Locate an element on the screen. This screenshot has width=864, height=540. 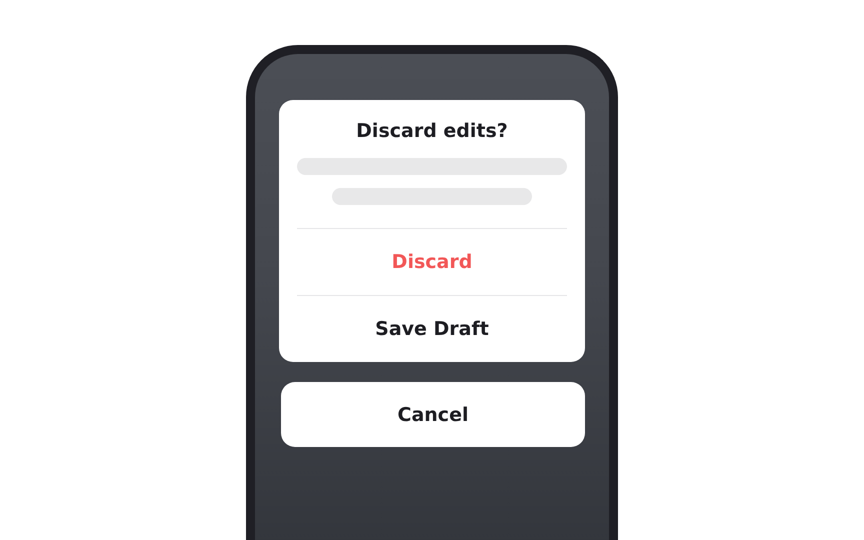
dialog-title: Discard edits? is located at coordinates (432, 131).